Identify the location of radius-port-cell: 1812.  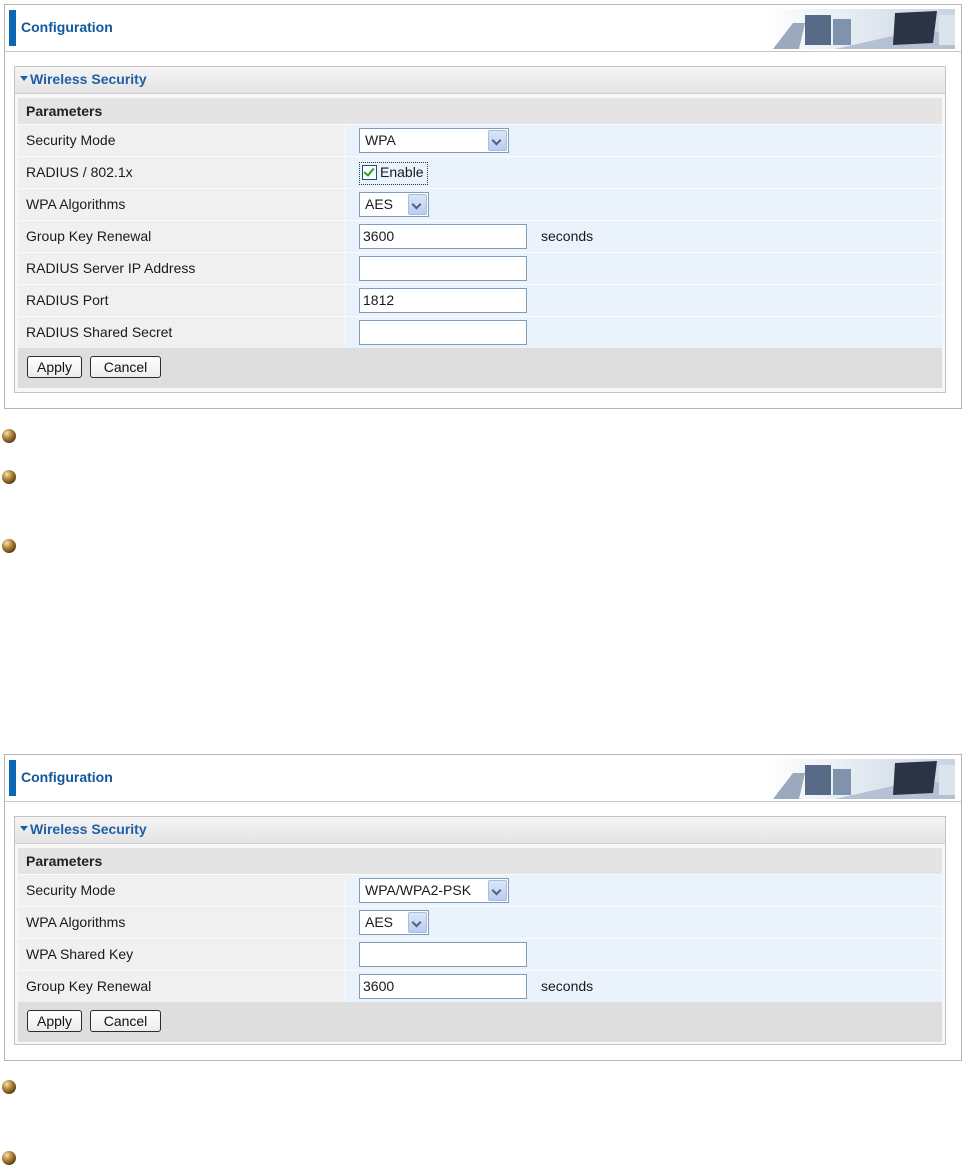
(643, 300).